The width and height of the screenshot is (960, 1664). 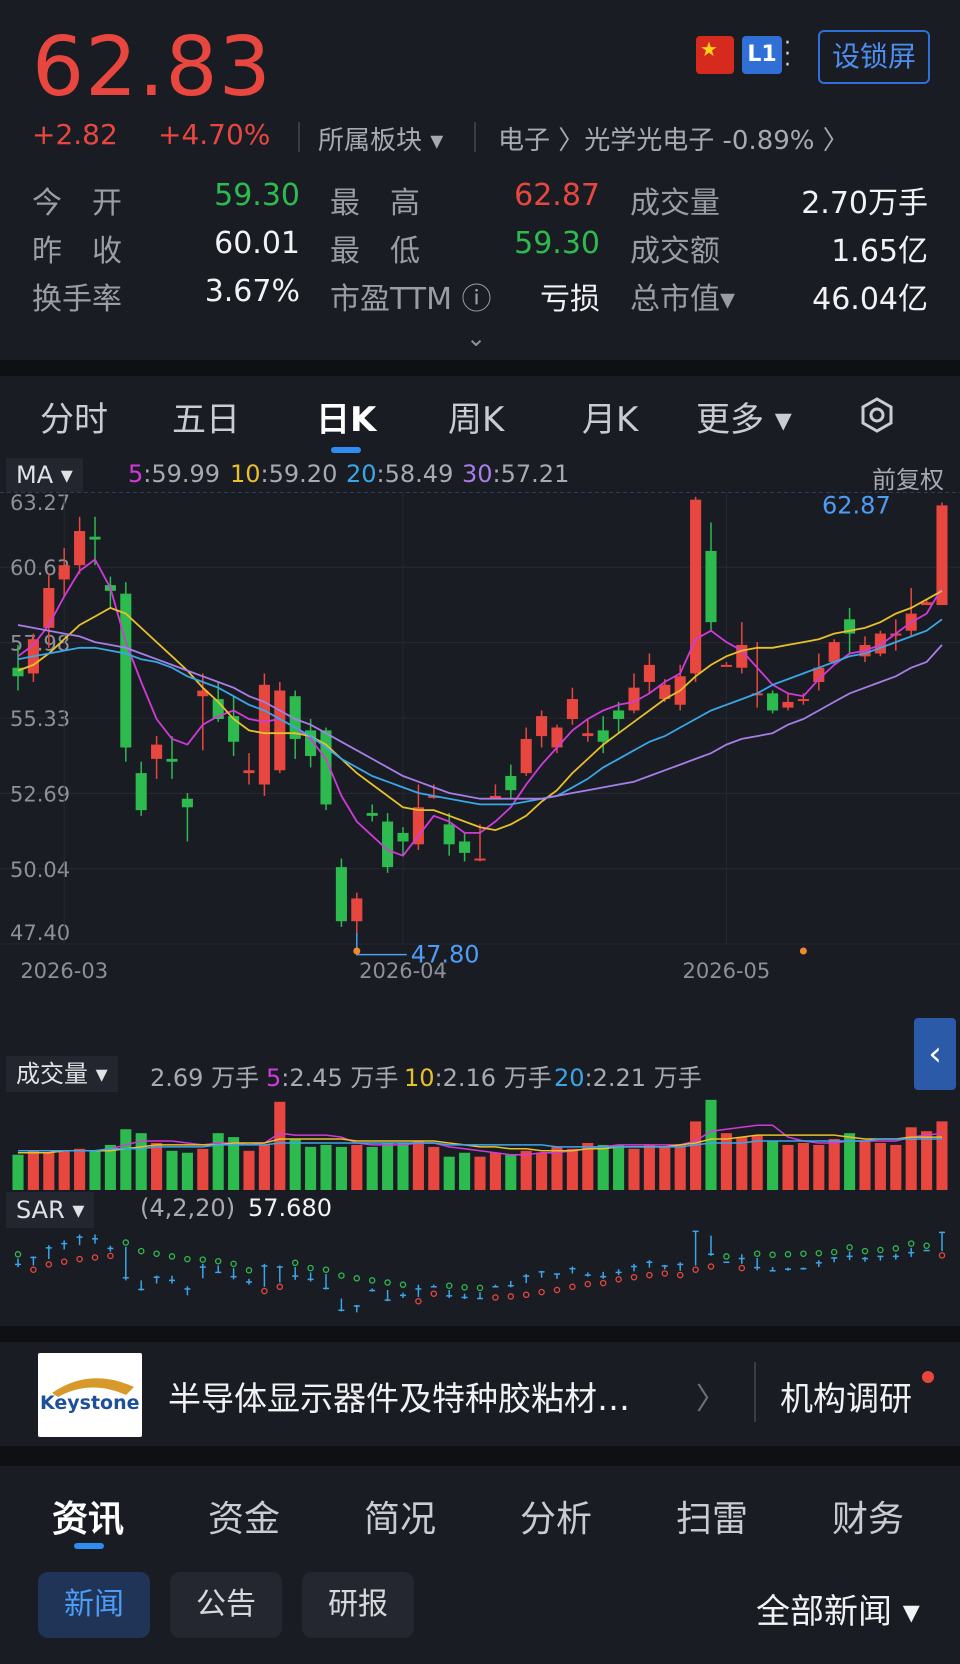 What do you see at coordinates (358, 1605) in the screenshot?
I see `chip-reports: 研报` at bounding box center [358, 1605].